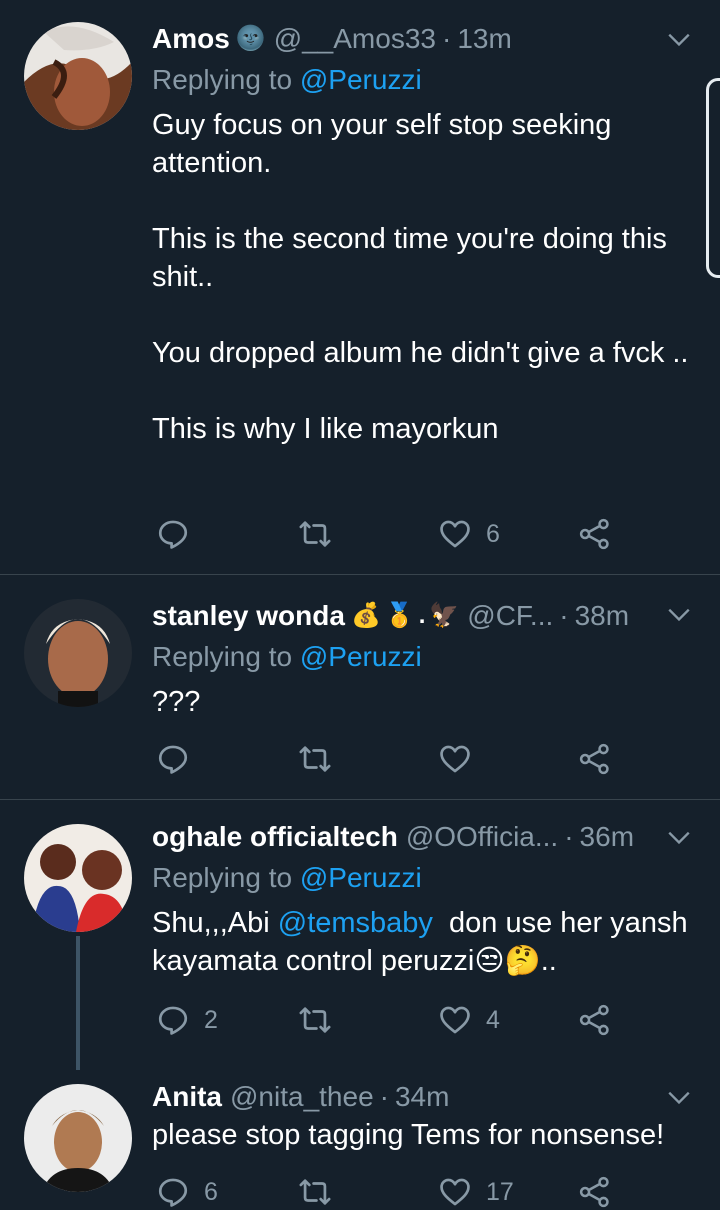  What do you see at coordinates (392, 1020) in the screenshot?
I see `tweet-actions: 2 4` at bounding box center [392, 1020].